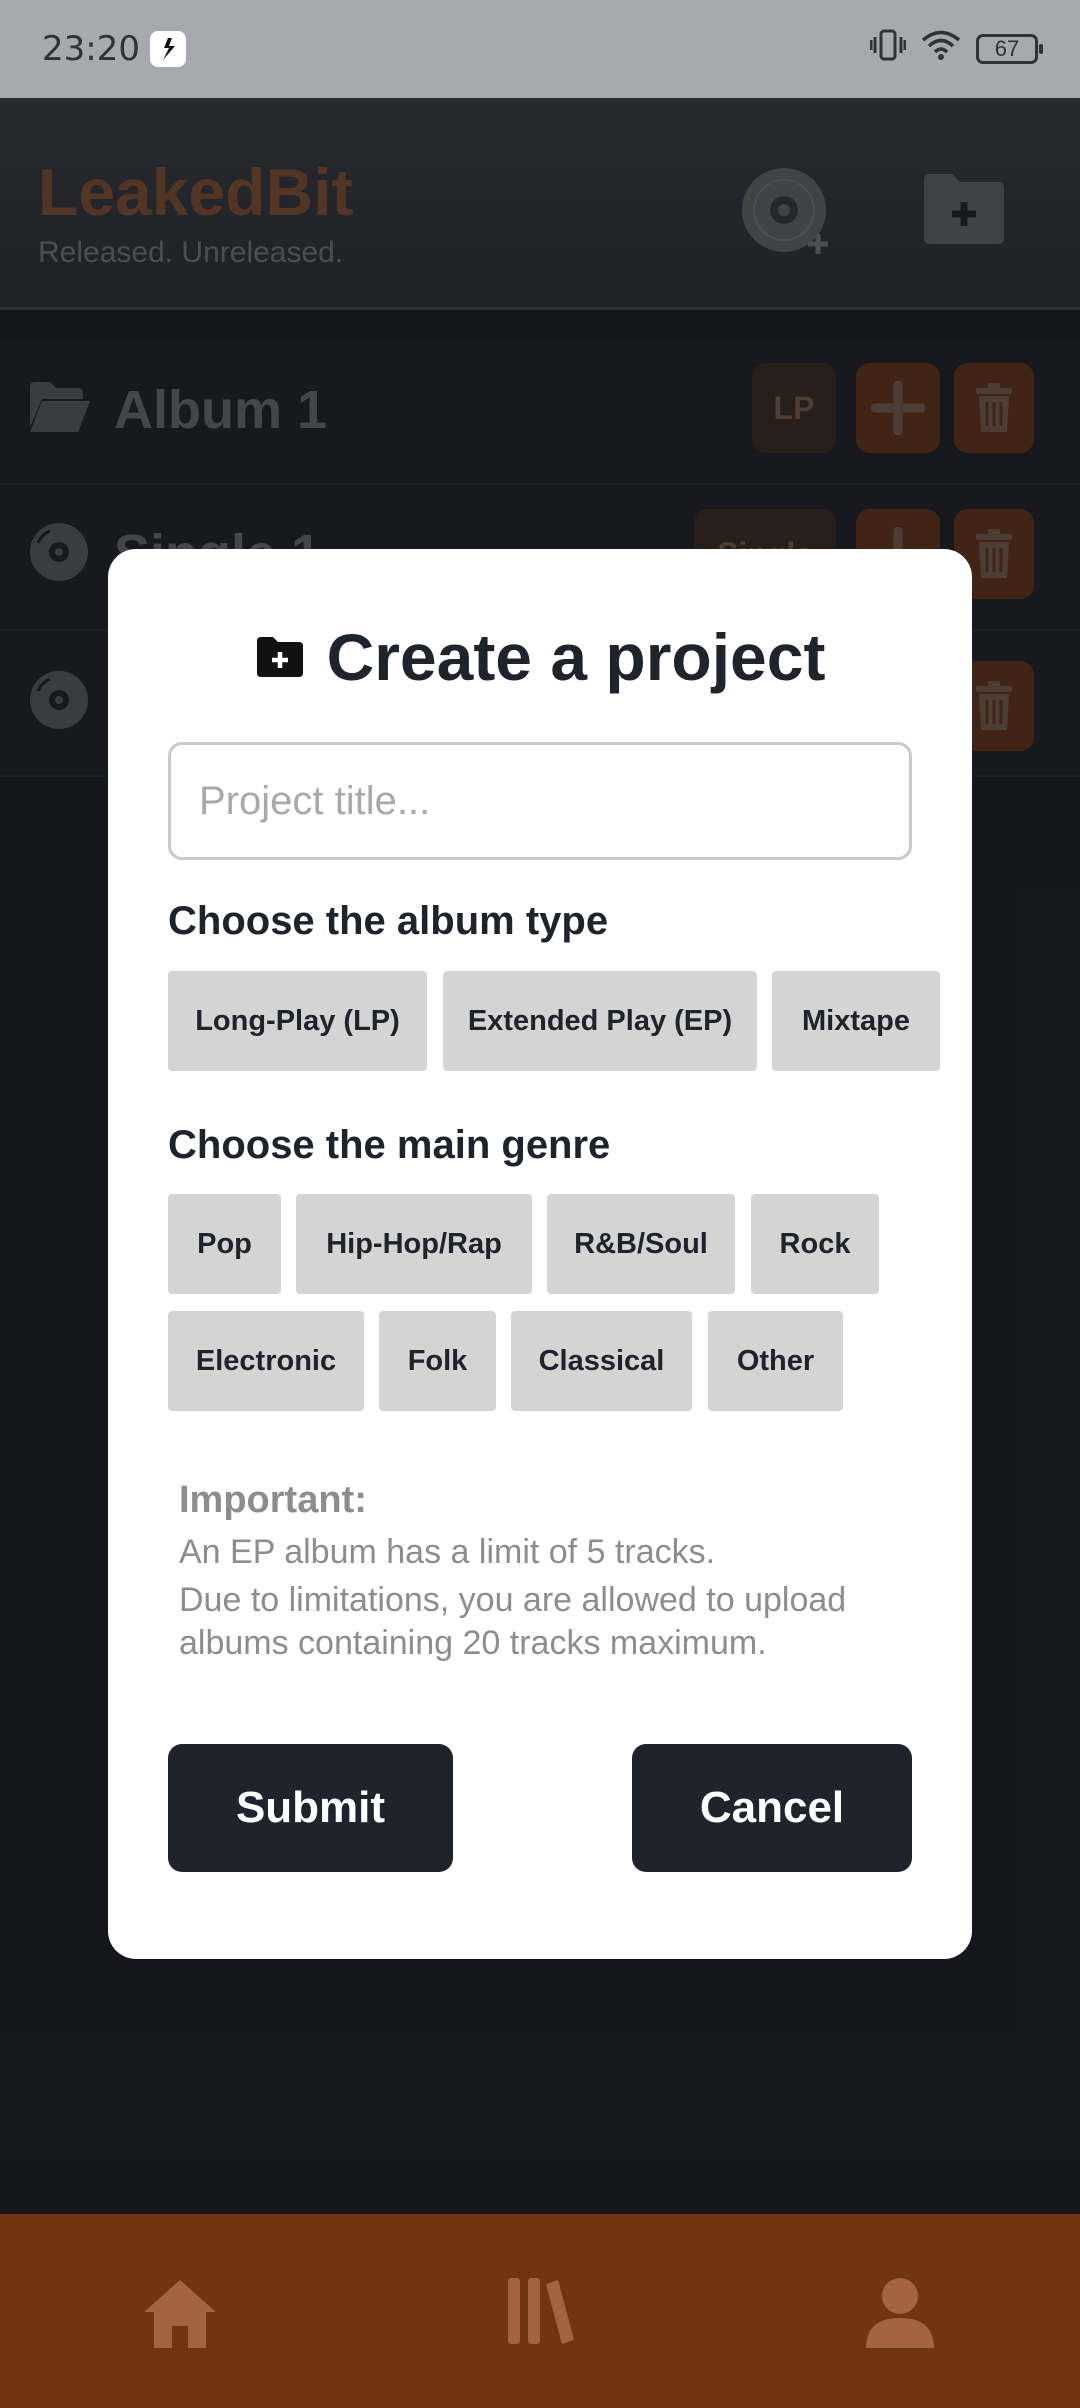 The width and height of the screenshot is (1080, 2408). I want to click on nav-profile, so click(900, 2315).